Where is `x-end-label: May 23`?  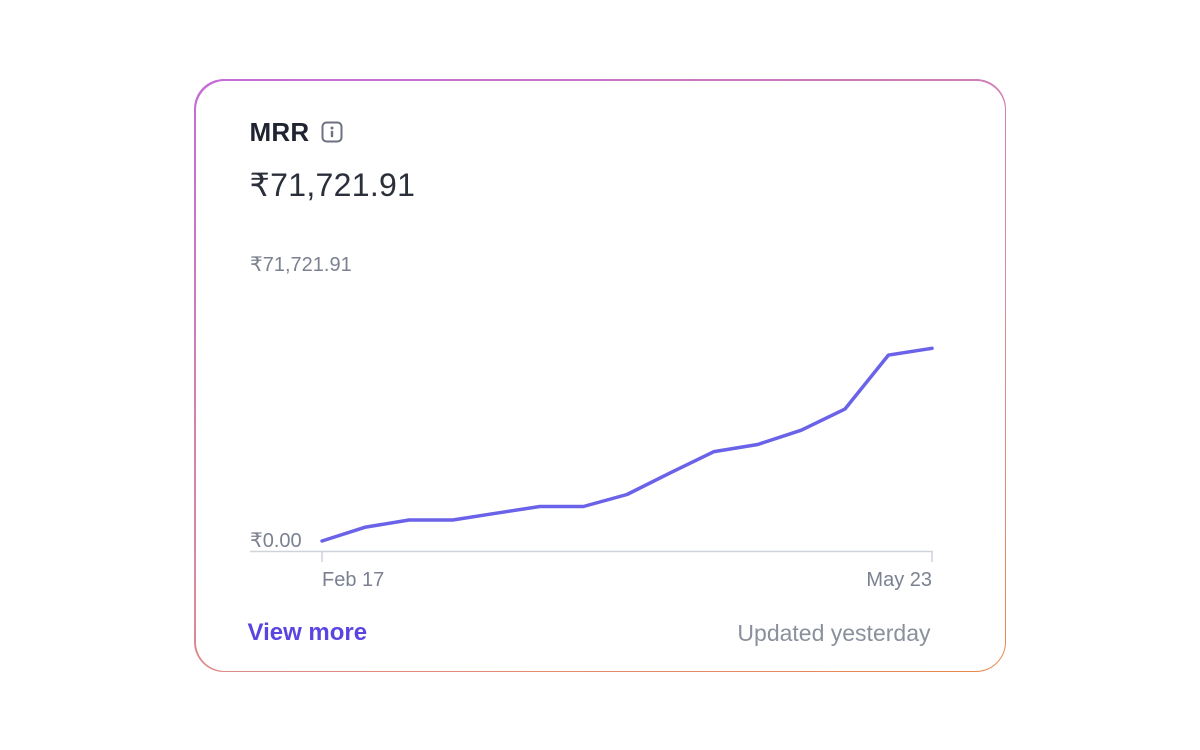 x-end-label: May 23 is located at coordinates (899, 580).